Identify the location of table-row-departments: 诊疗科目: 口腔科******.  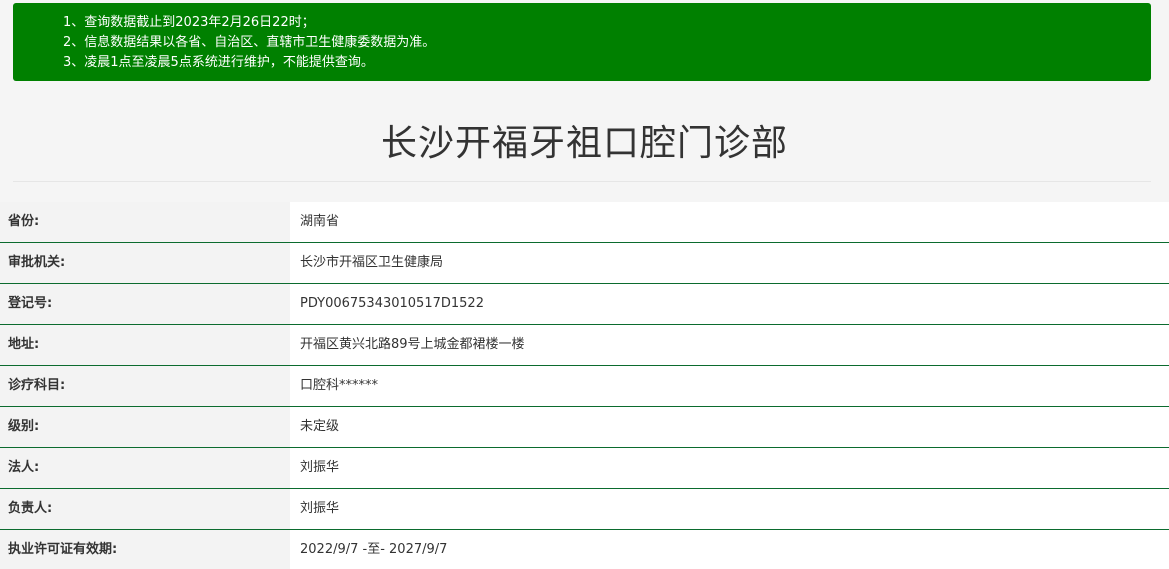
(584, 386).